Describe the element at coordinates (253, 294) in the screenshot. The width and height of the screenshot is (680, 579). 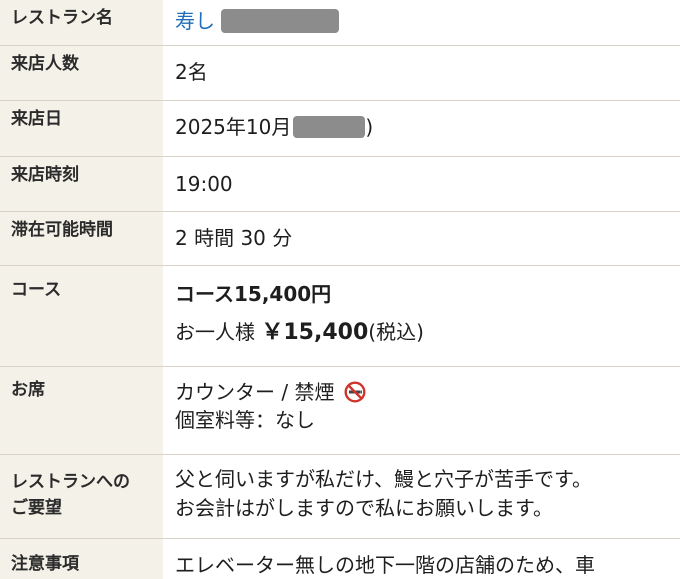
I see `course-name: コース15,400円` at that location.